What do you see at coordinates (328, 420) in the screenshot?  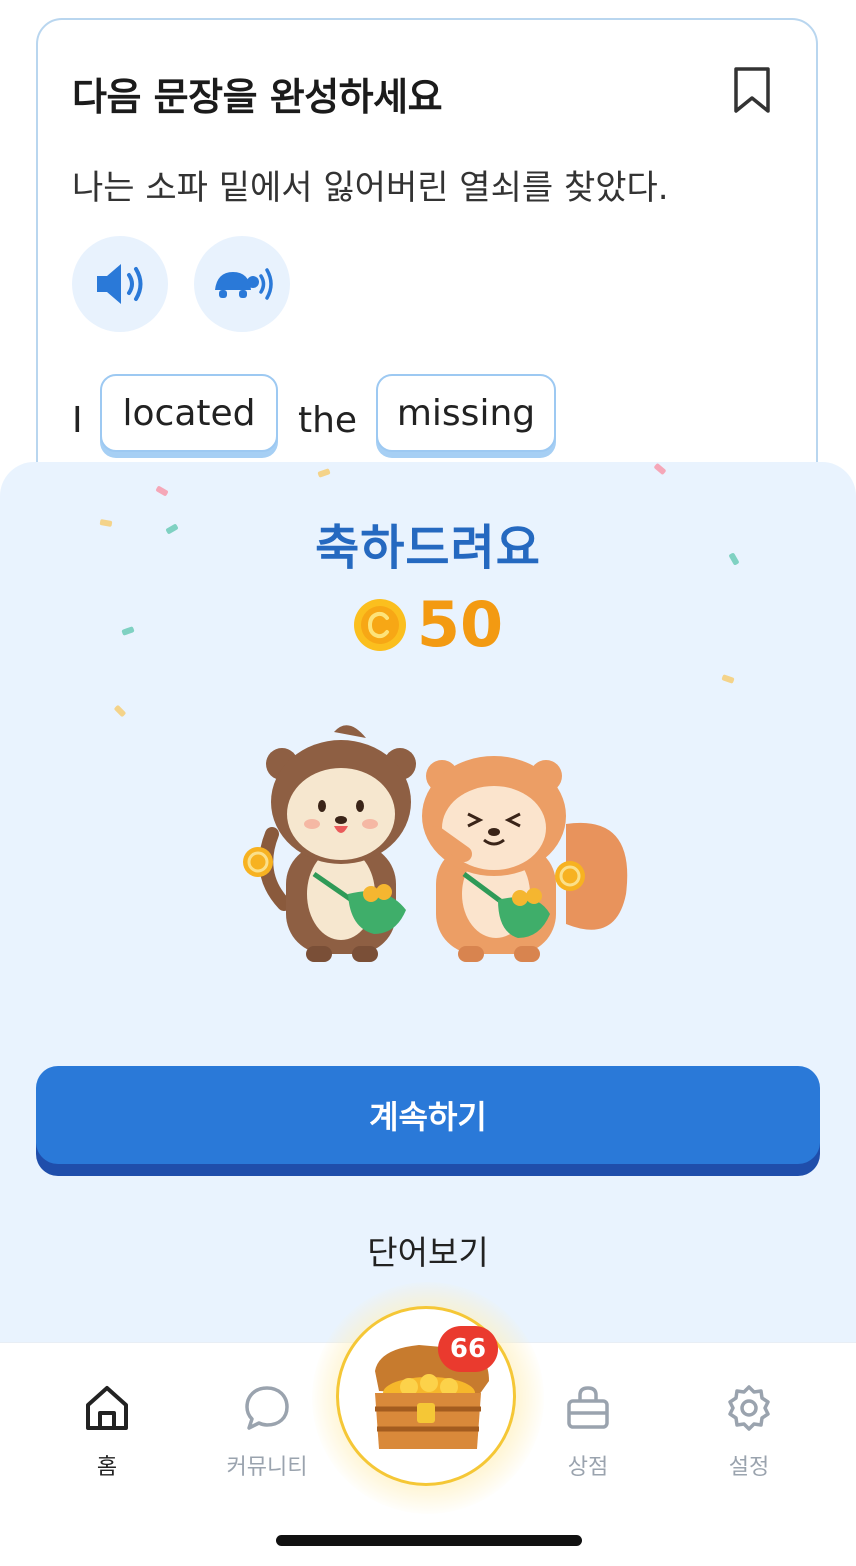 I see `answer-word: the` at bounding box center [328, 420].